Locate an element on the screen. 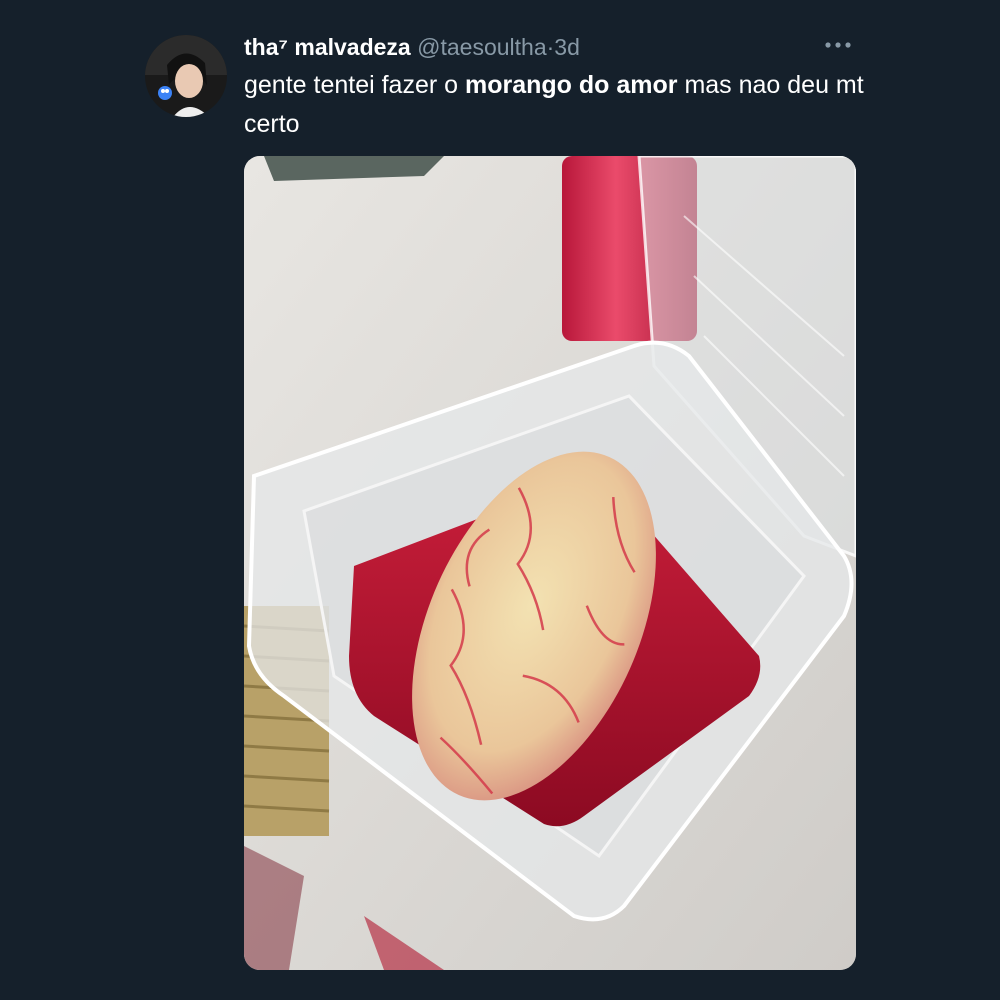 Image resolution: width=1000 pixels, height=1000 pixels. user-handle: @taesoultha is located at coordinates (482, 47).